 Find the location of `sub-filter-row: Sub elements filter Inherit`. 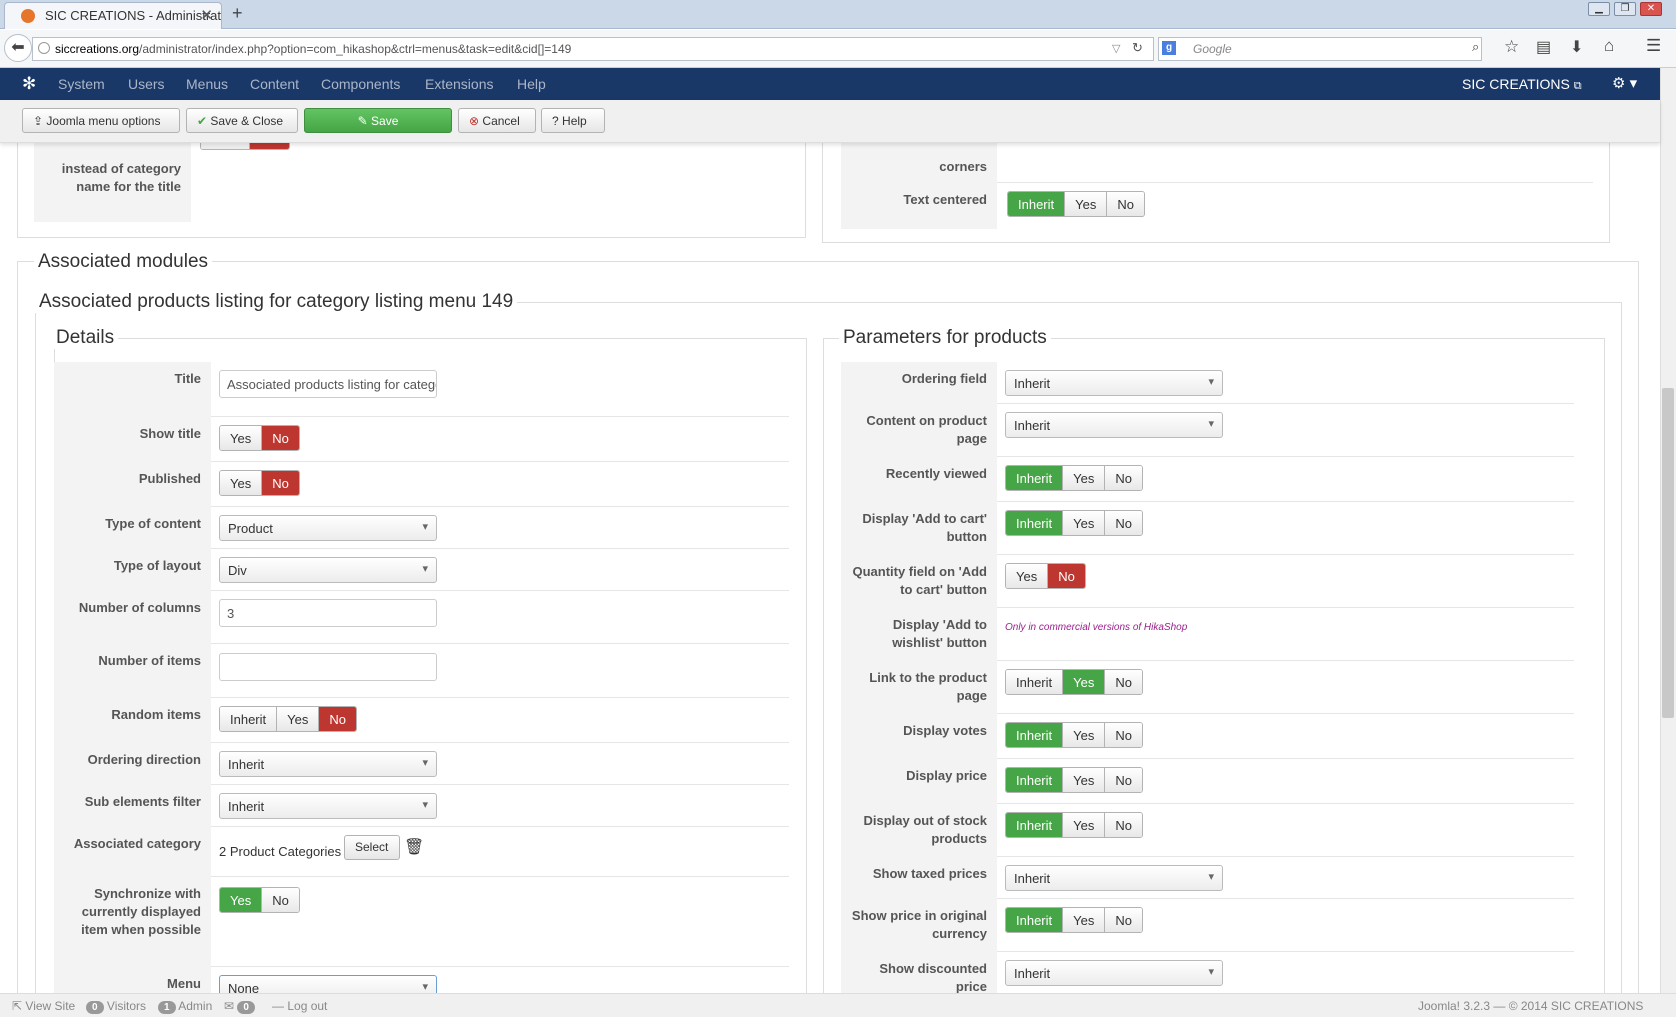

sub-filter-row: Sub elements filter Inherit is located at coordinates (421, 806).